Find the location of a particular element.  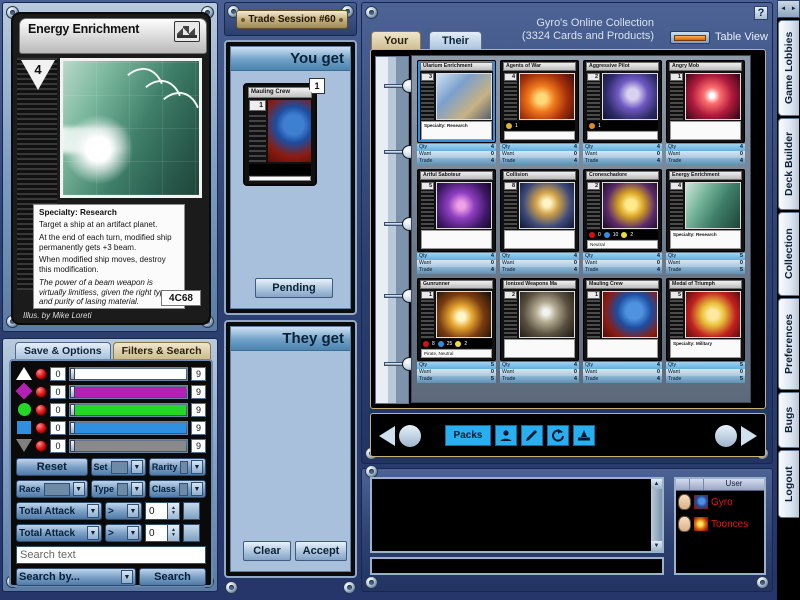

rail-scroll-controls: ◄ ► is located at coordinates (788, 9).